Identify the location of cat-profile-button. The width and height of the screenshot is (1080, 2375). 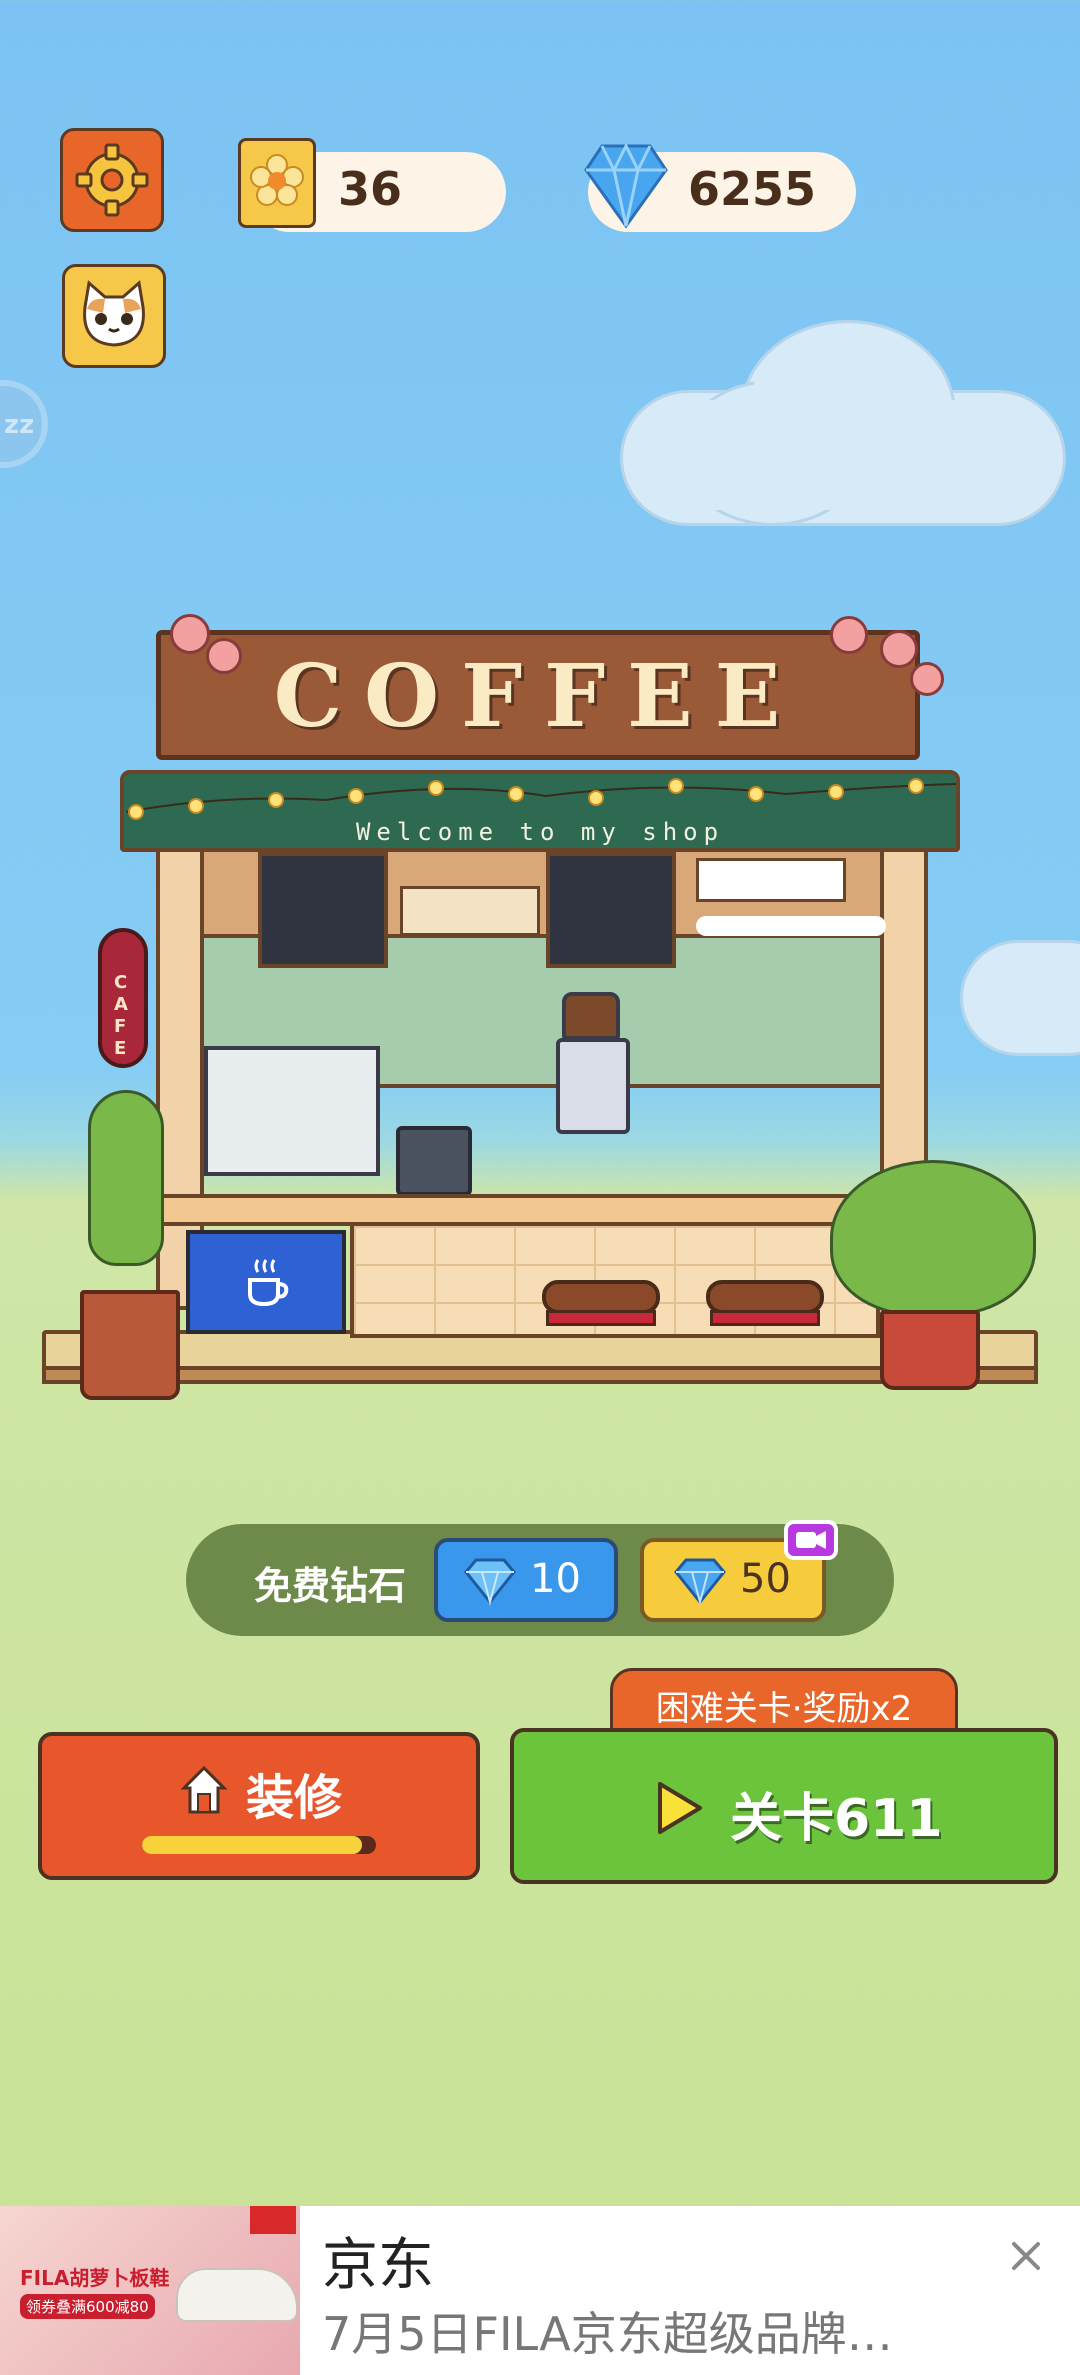
(114, 316).